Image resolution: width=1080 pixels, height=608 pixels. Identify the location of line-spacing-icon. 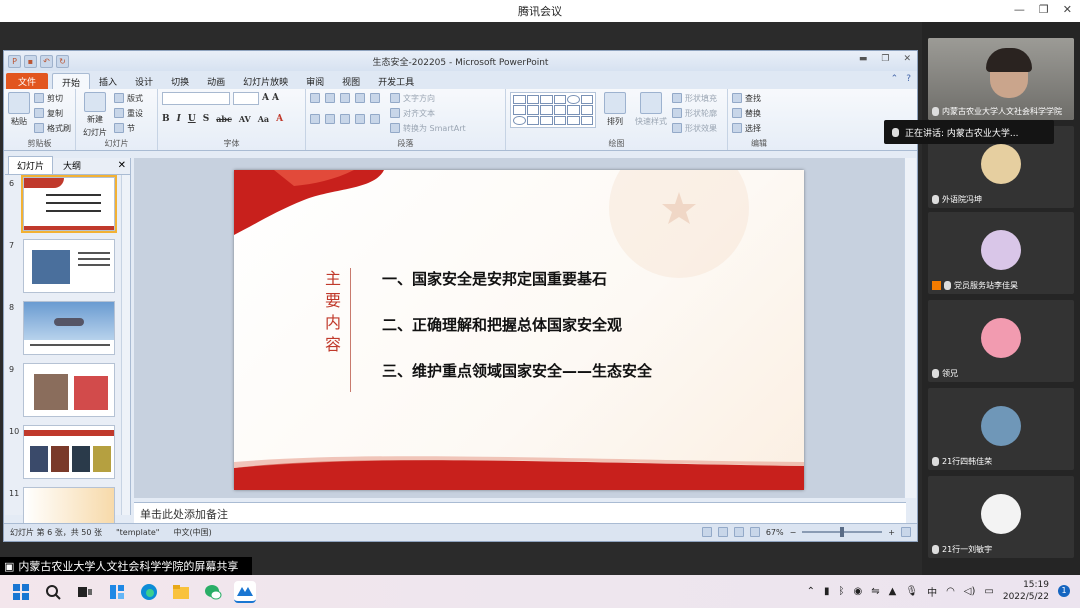
(375, 98).